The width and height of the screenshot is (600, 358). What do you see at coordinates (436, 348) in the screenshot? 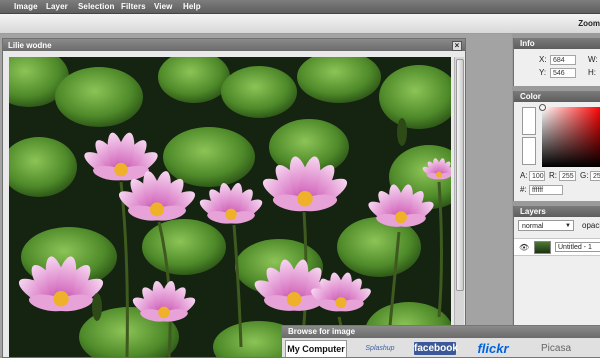
I see `tab-facebook: facebook` at bounding box center [436, 348].